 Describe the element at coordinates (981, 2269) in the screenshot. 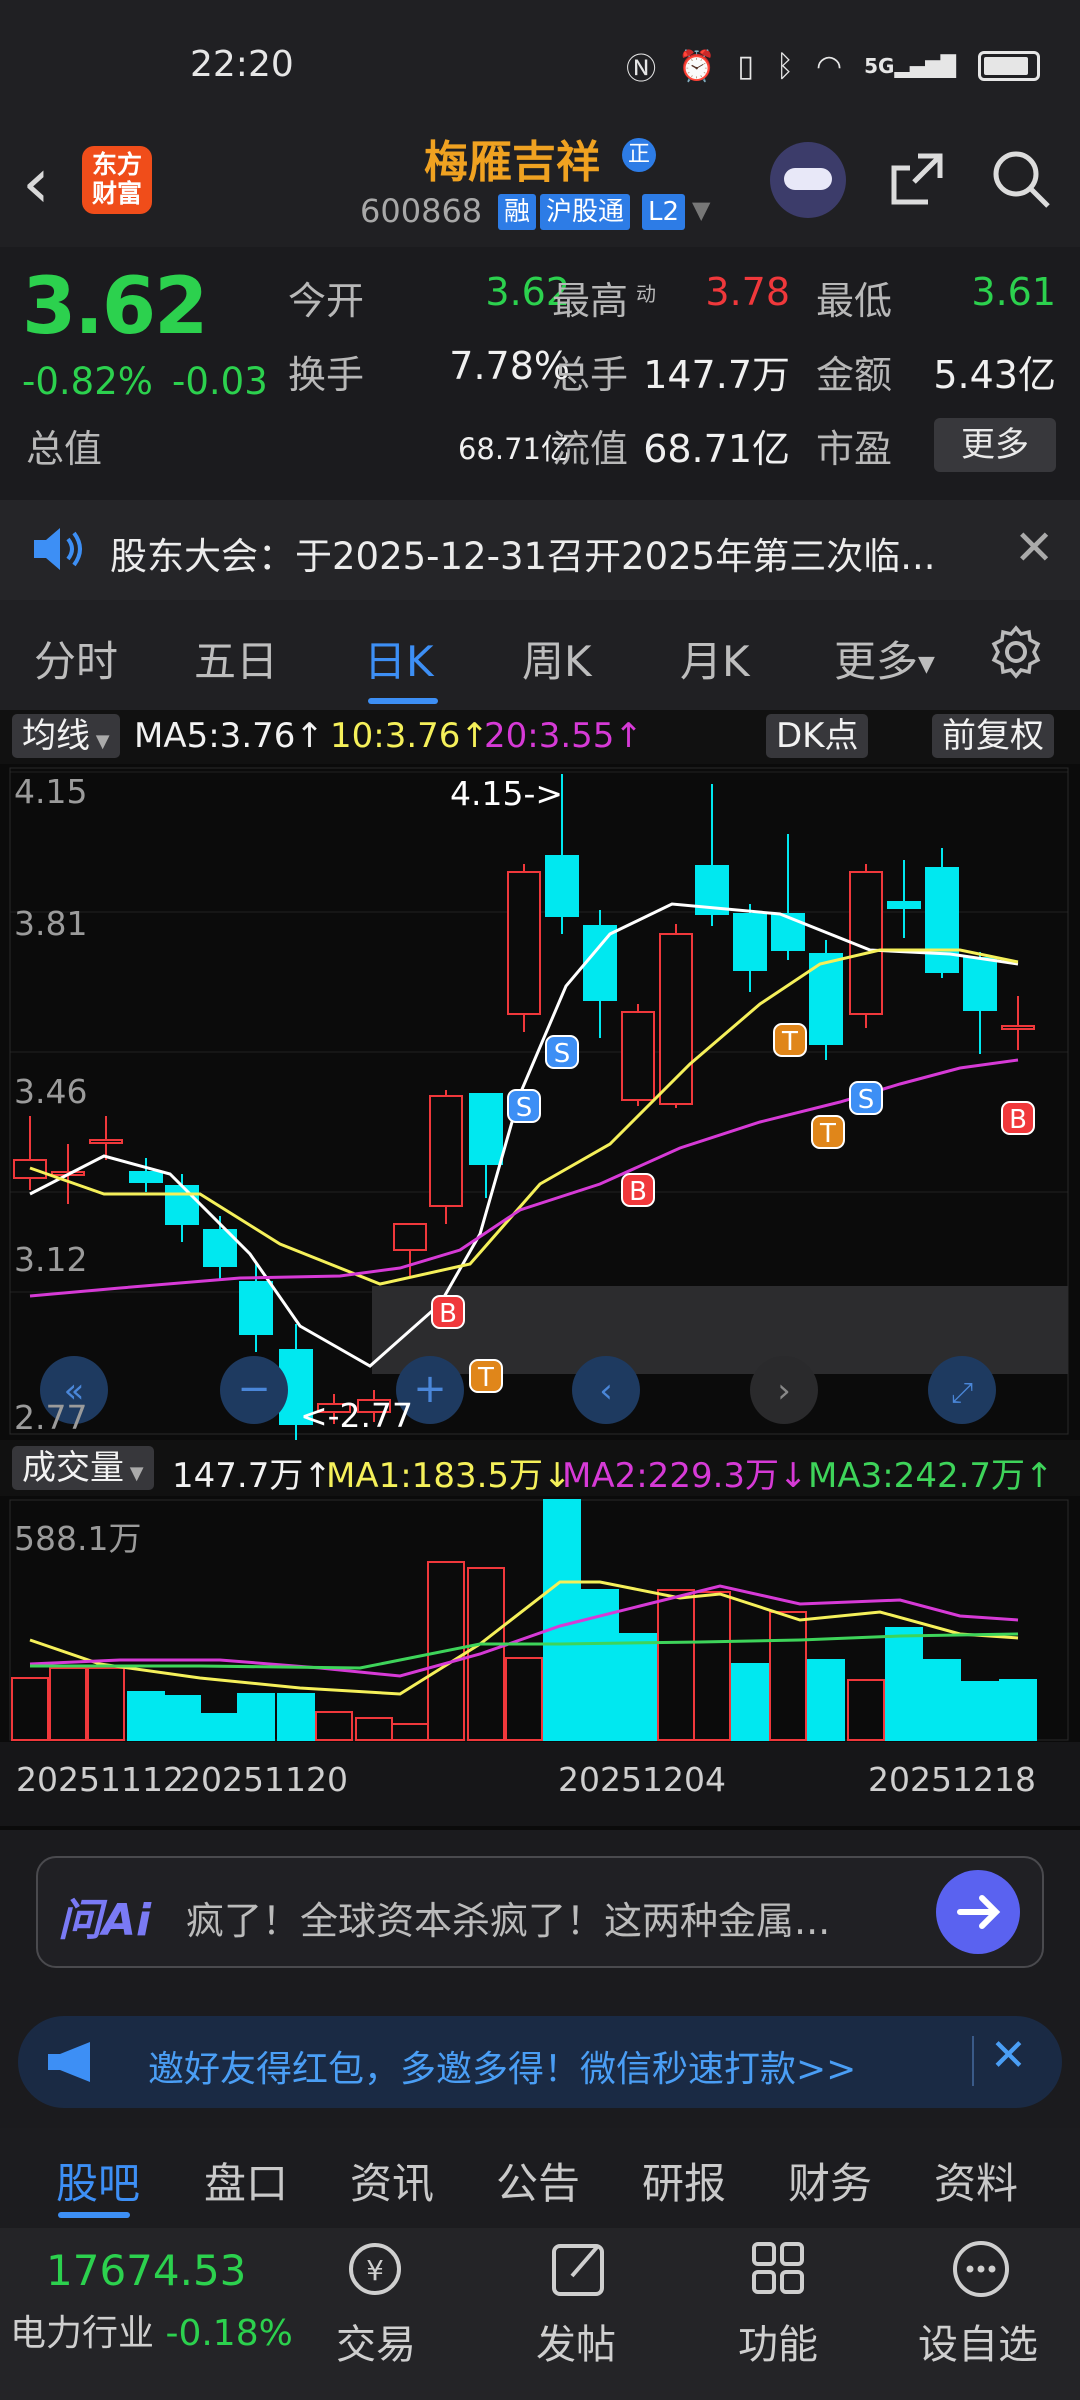

I see `more-dots-icon` at that location.